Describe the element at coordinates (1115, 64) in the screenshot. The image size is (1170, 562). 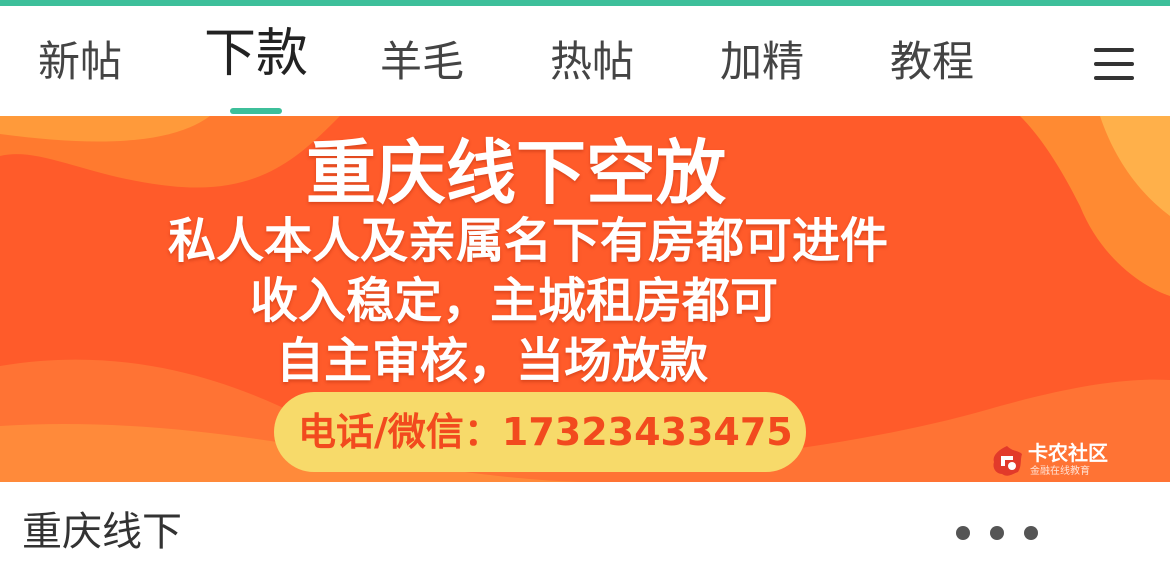
I see `hamburger-menu-icon` at that location.